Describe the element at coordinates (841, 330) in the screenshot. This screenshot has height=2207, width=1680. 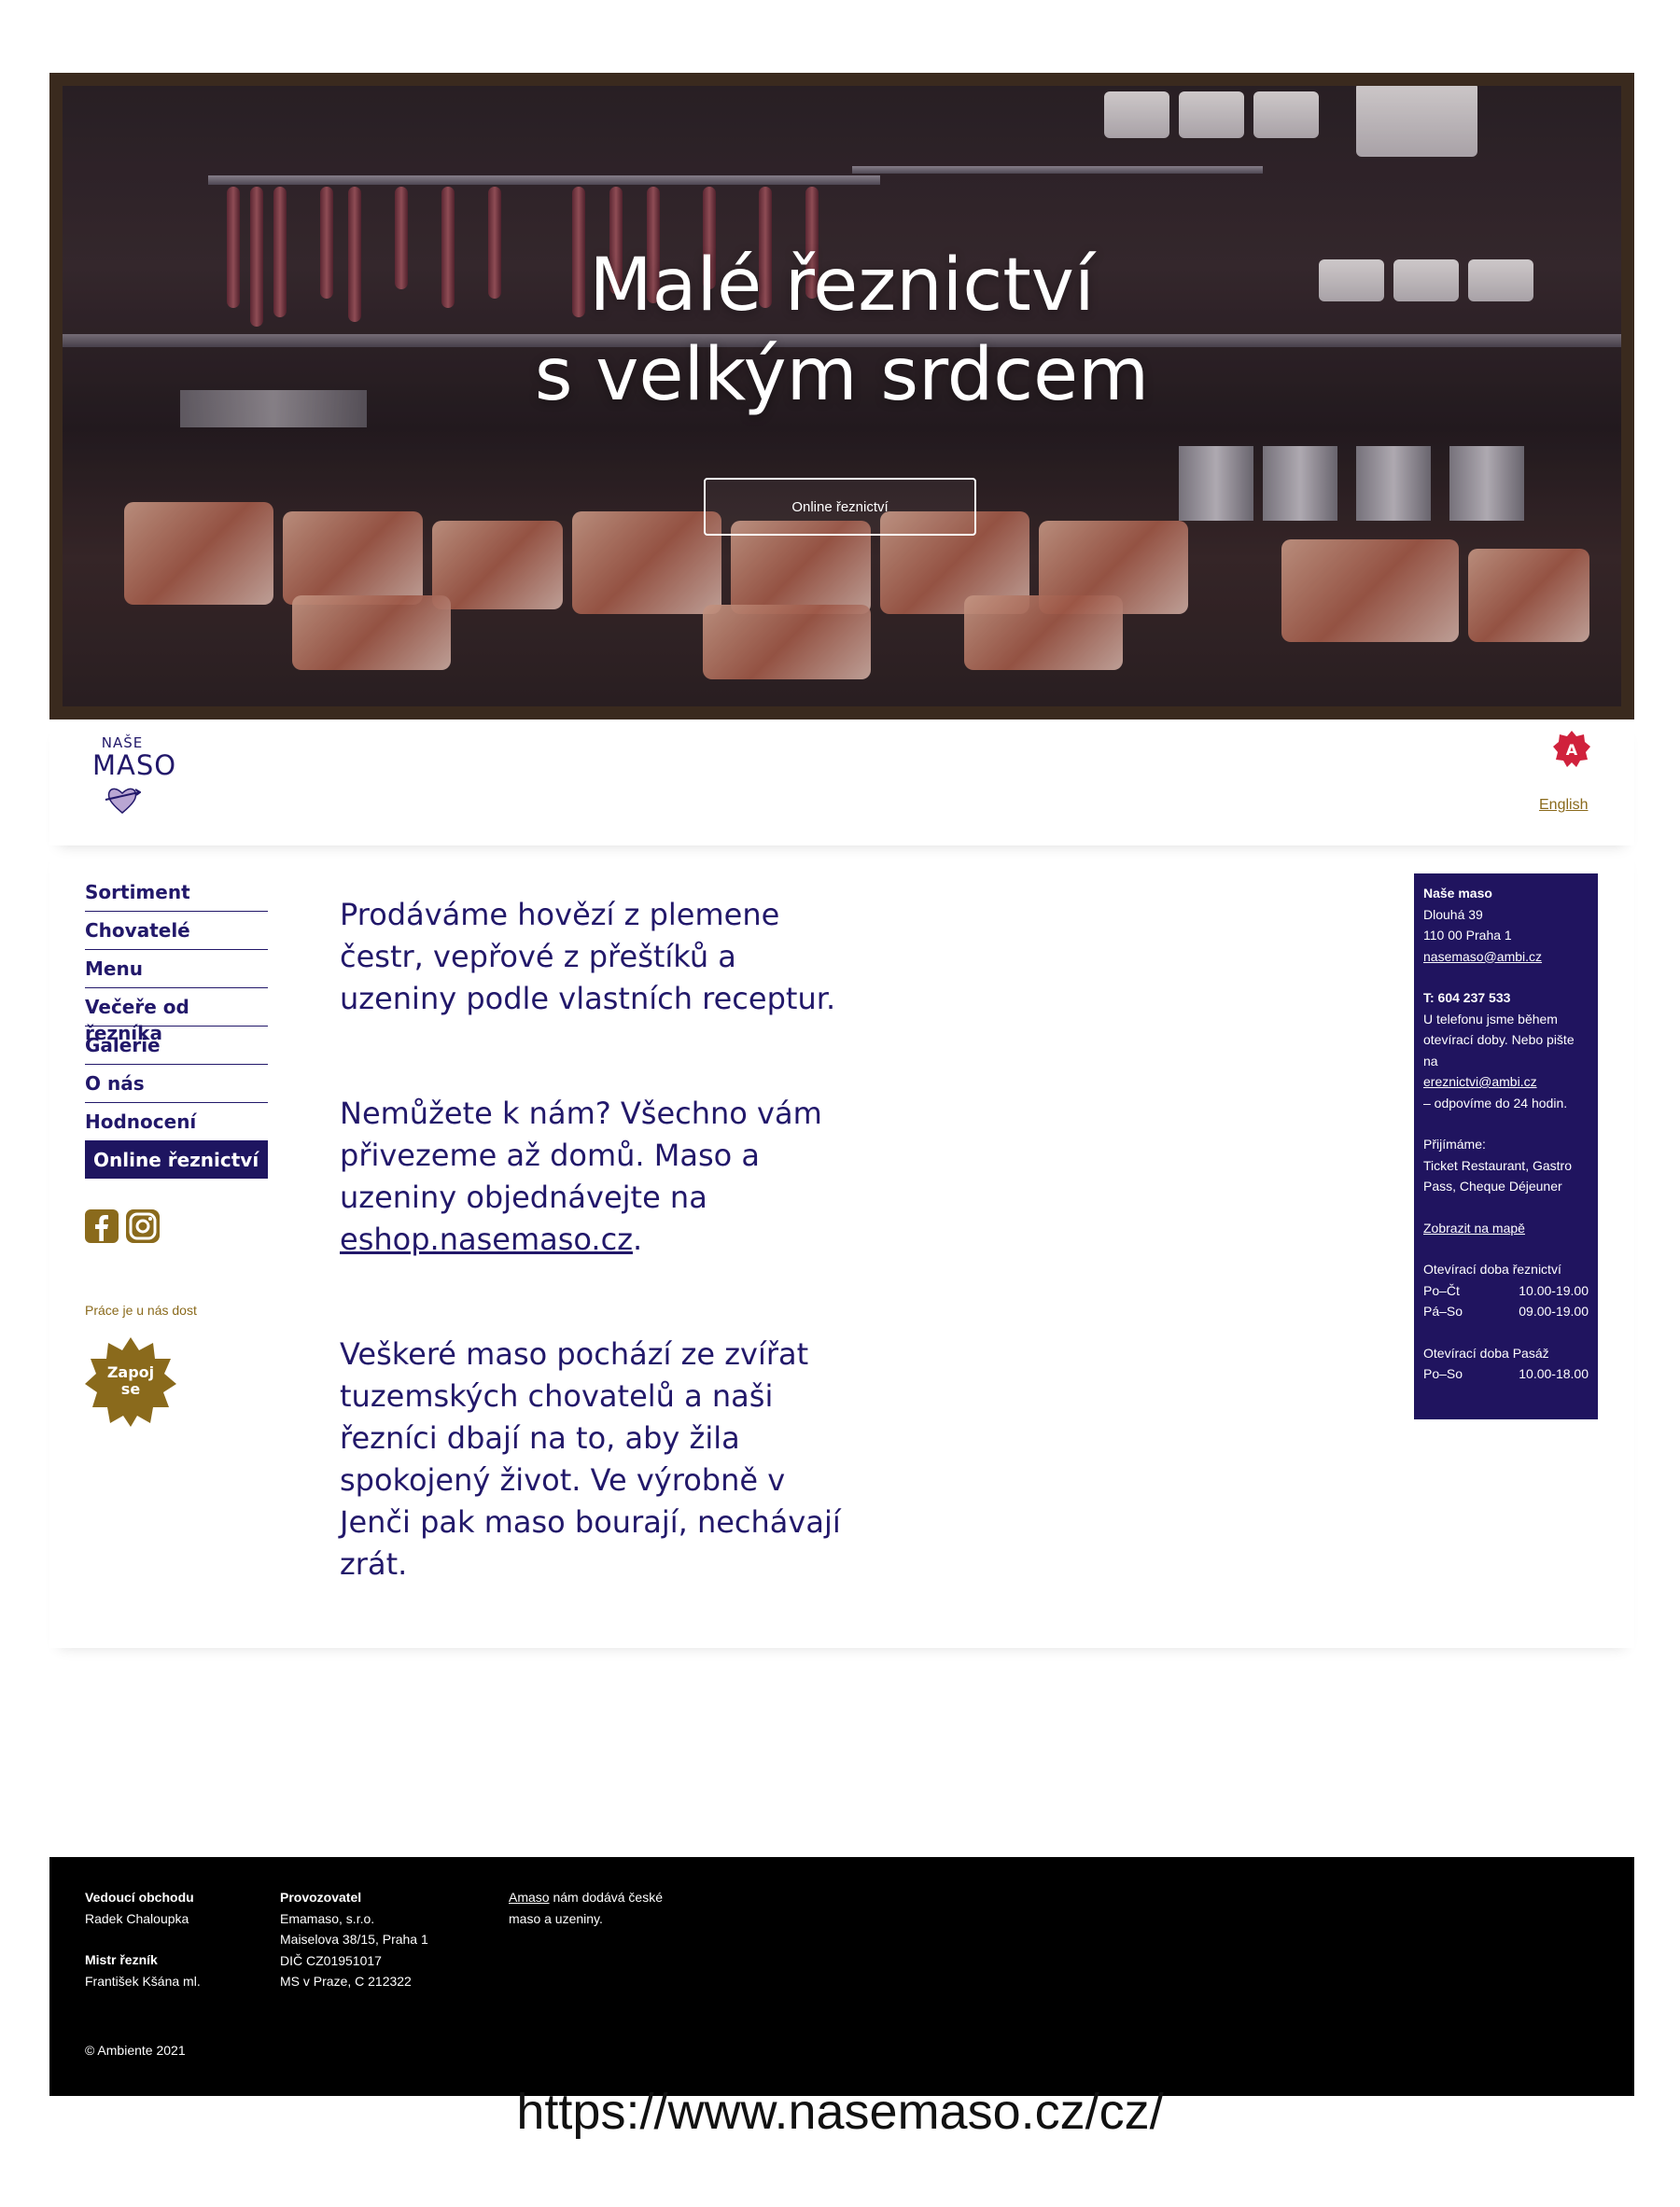
I see `hero-title: Malé řeznictví s velkým srdcem` at that location.